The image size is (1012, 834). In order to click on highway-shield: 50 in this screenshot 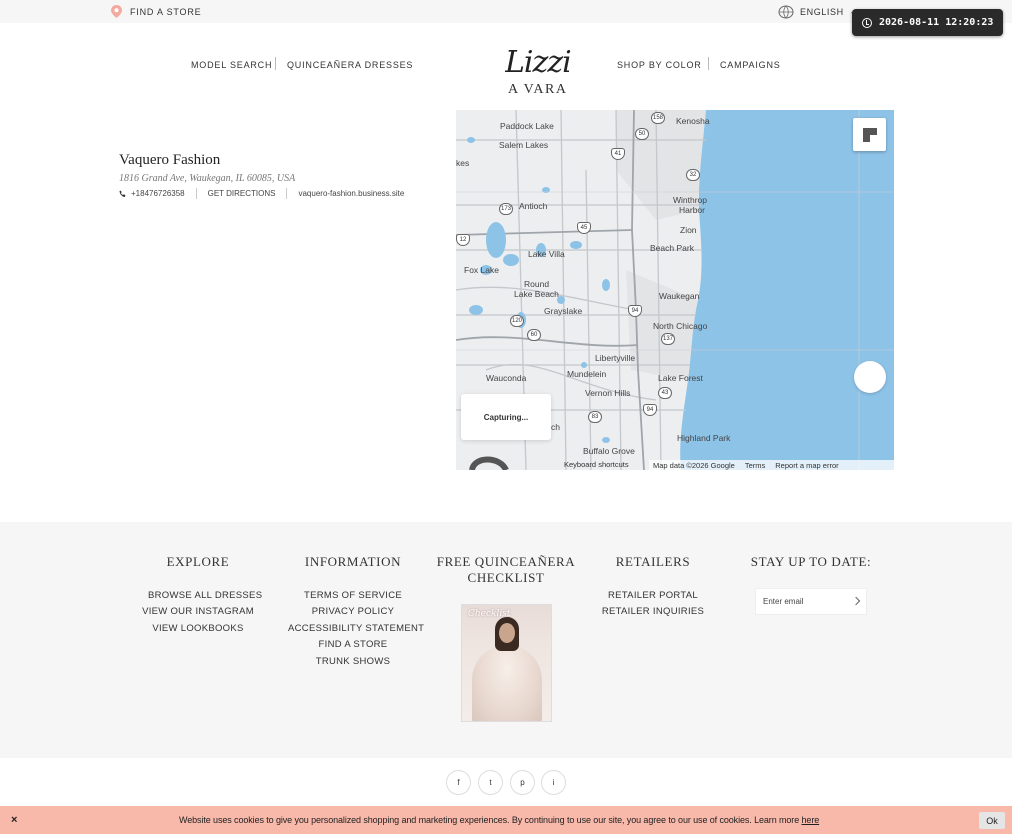, I will do `click(642, 134)`.